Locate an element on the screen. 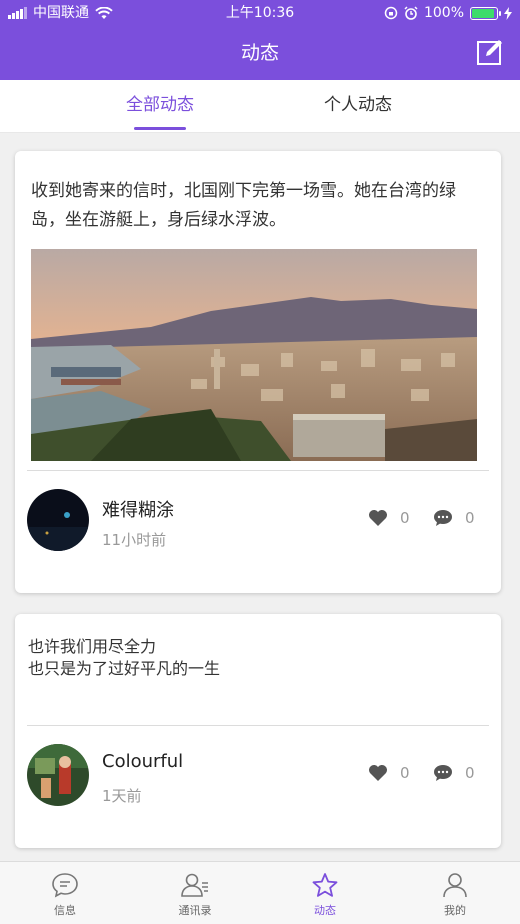  tab-all-posts-label: 全部动态 is located at coordinates (160, 105).